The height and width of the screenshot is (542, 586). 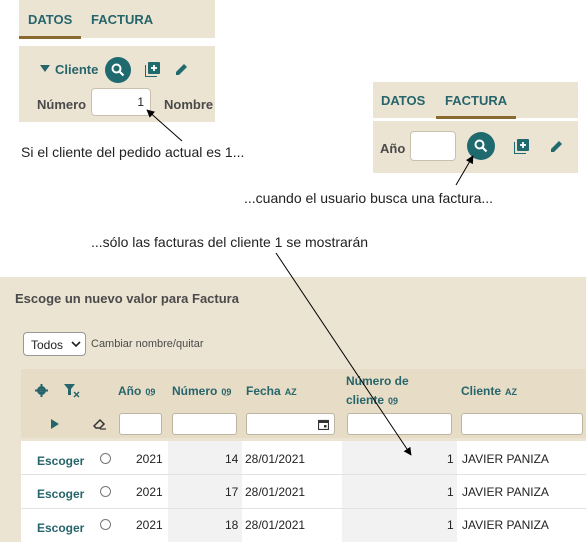 I want to click on arrow-to-numero, so click(x=164, y=125).